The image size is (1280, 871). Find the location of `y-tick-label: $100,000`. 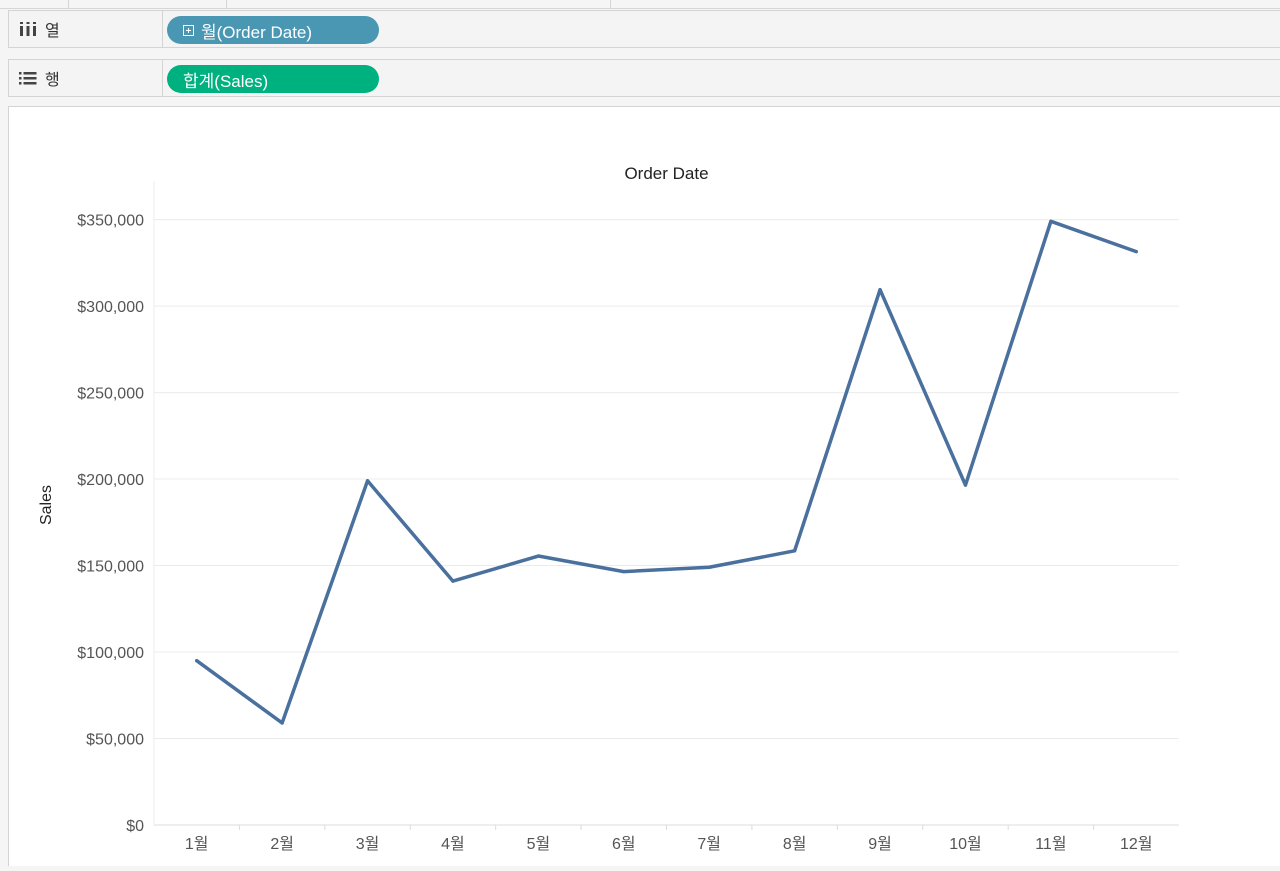

y-tick-label: $100,000 is located at coordinates (110, 653).